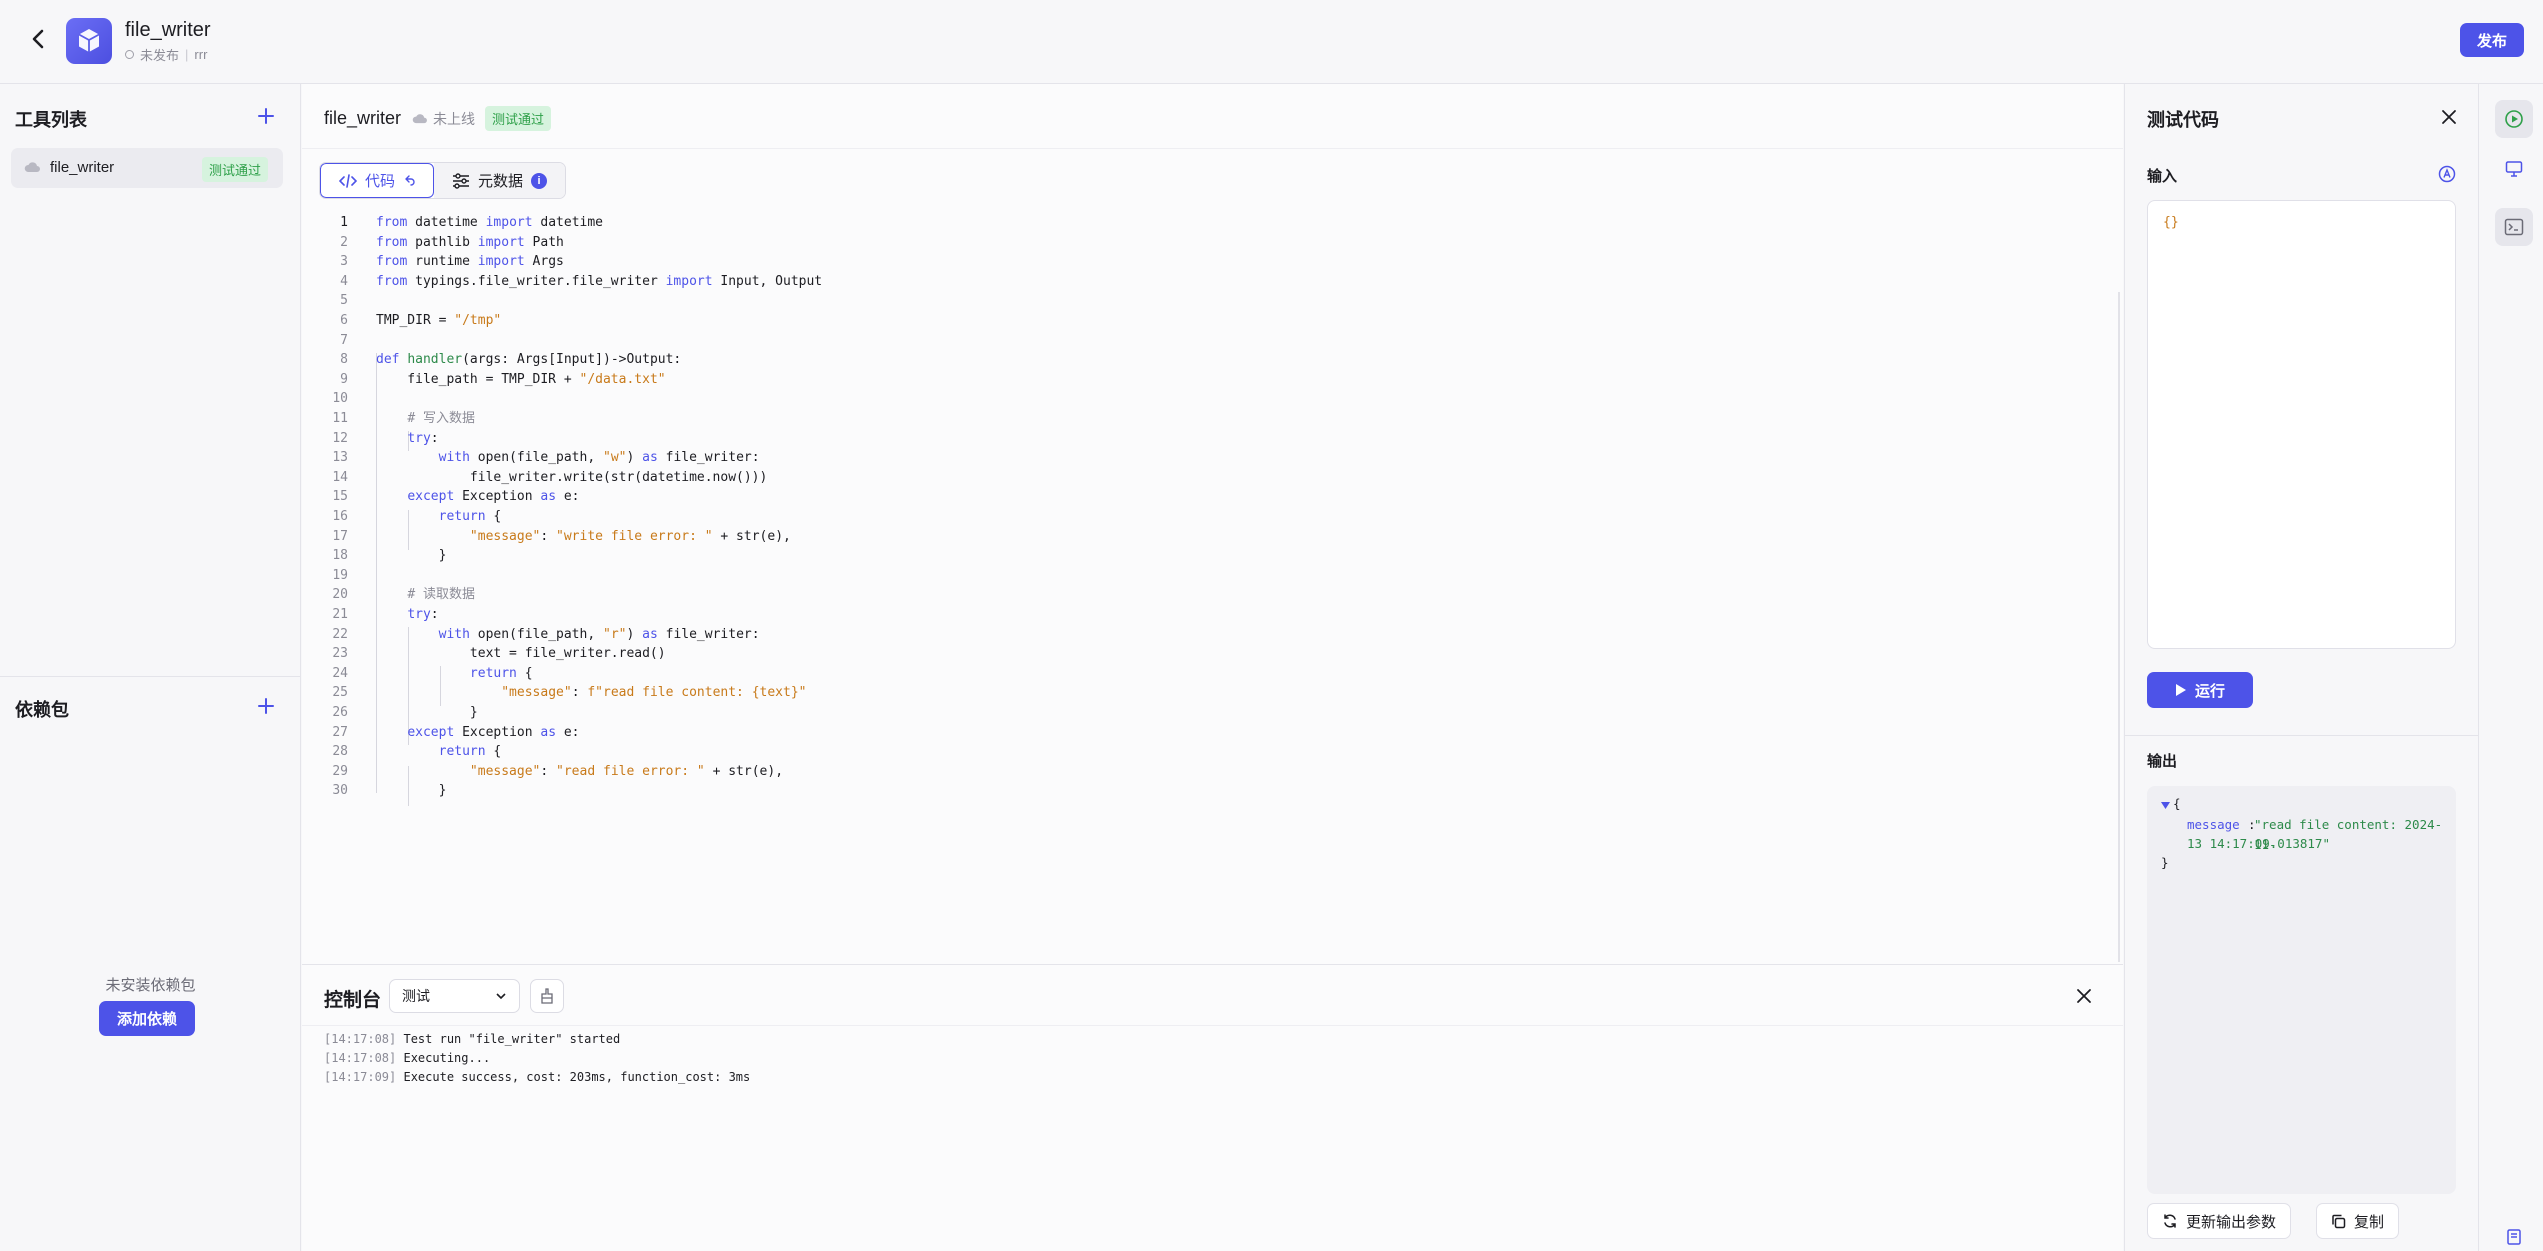 The image size is (2543, 1251). I want to click on code-text: from datetime import datetime, so click(490, 222).